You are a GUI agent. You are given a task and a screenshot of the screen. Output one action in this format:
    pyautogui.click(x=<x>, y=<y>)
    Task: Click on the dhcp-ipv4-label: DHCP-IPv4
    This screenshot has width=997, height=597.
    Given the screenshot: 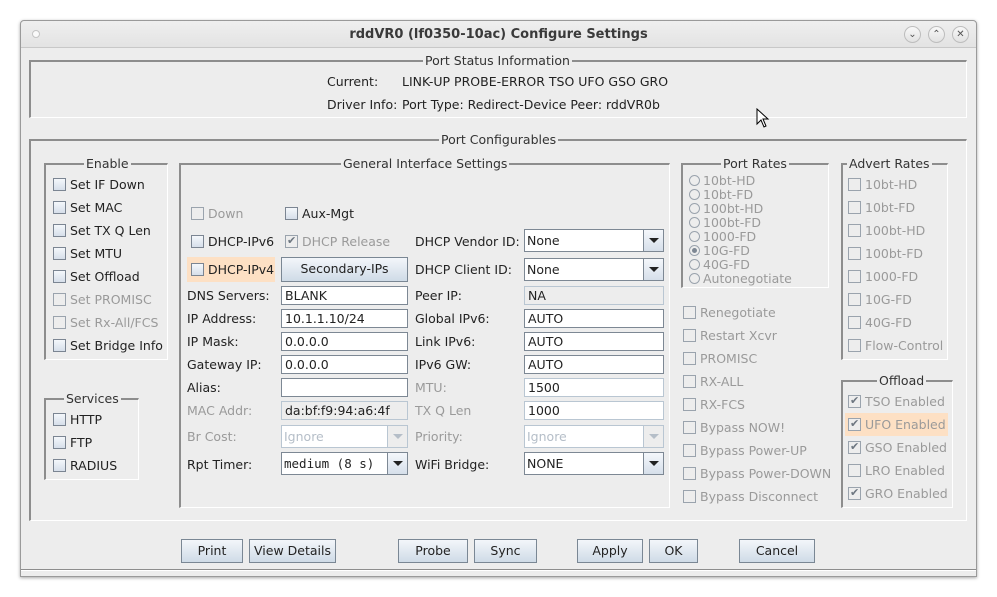 What is the action you would take?
    pyautogui.click(x=241, y=269)
    